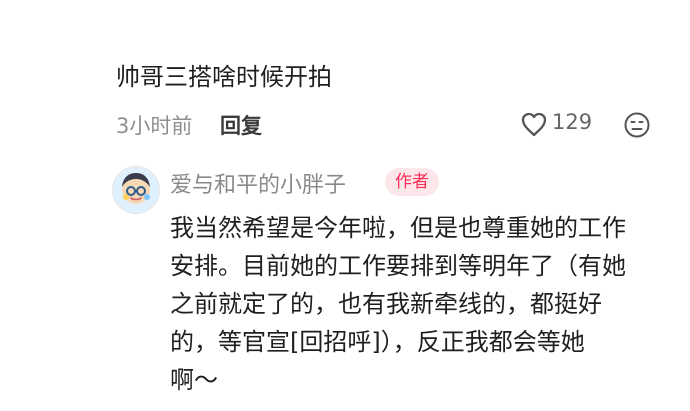 This screenshot has height=411, width=690. Describe the element at coordinates (241, 125) in the screenshot. I see `reply-button: 回复` at that location.